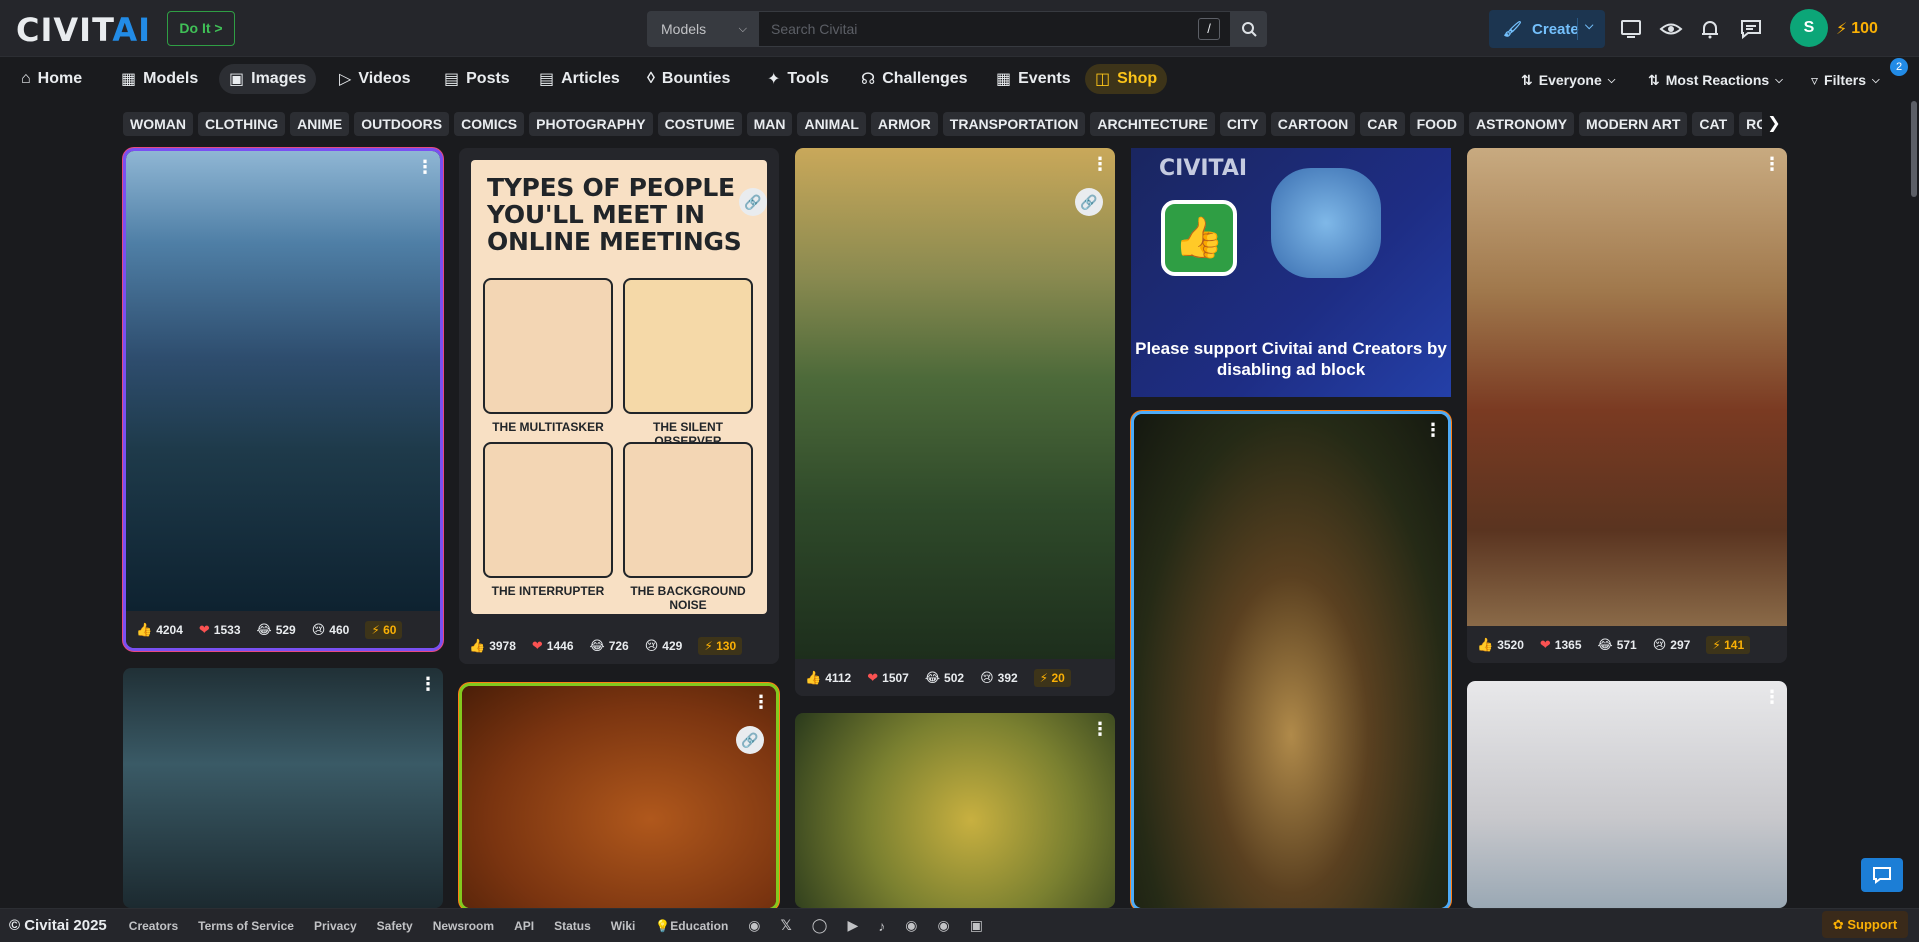 This screenshot has width=1919, height=942. What do you see at coordinates (754, 925) in the screenshot?
I see `discord-icon: ◉` at bounding box center [754, 925].